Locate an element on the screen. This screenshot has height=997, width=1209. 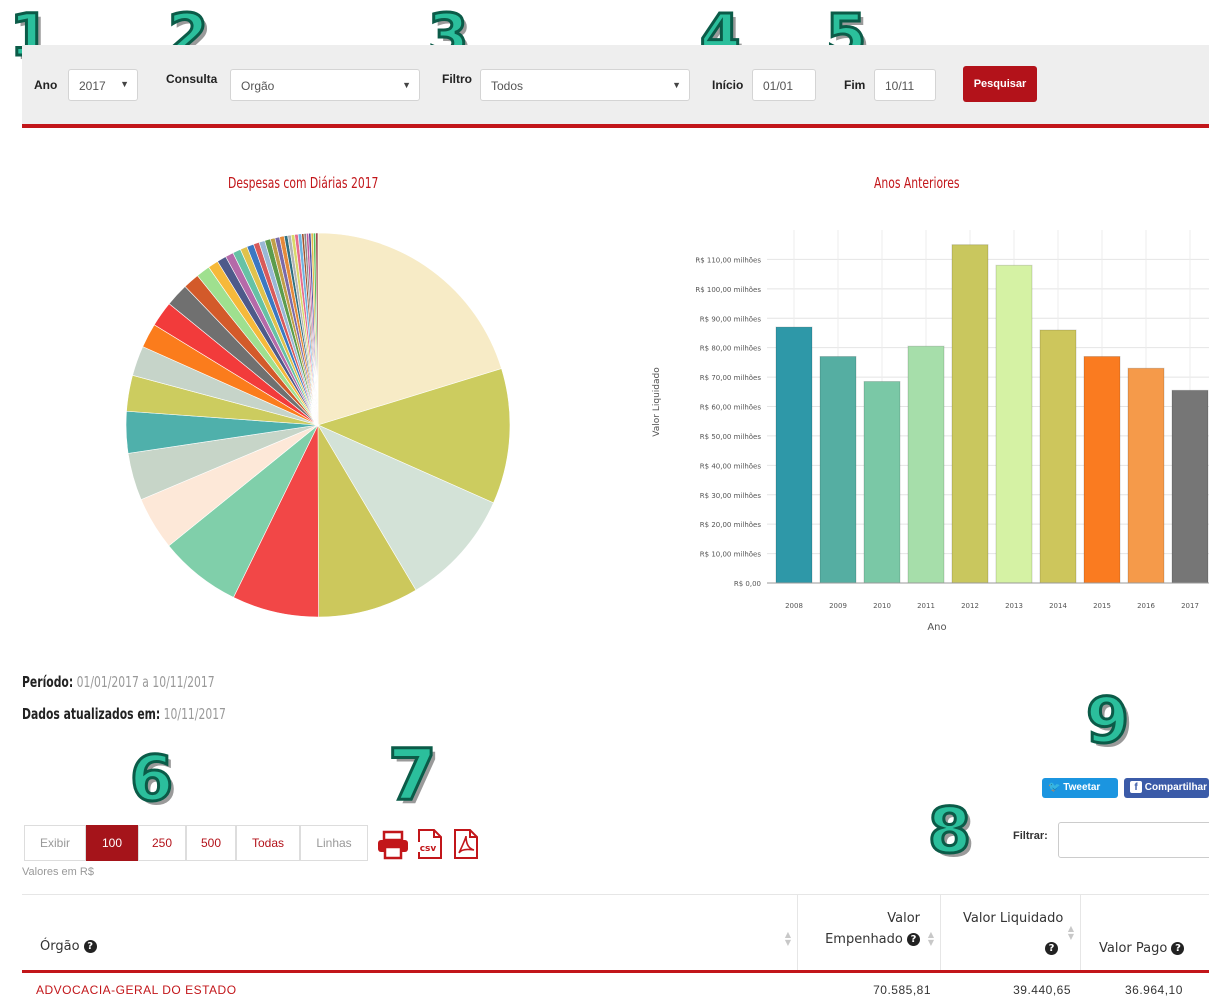
periodo-value: 01/01/2017 a 10/11/2017 is located at coordinates (145, 682).